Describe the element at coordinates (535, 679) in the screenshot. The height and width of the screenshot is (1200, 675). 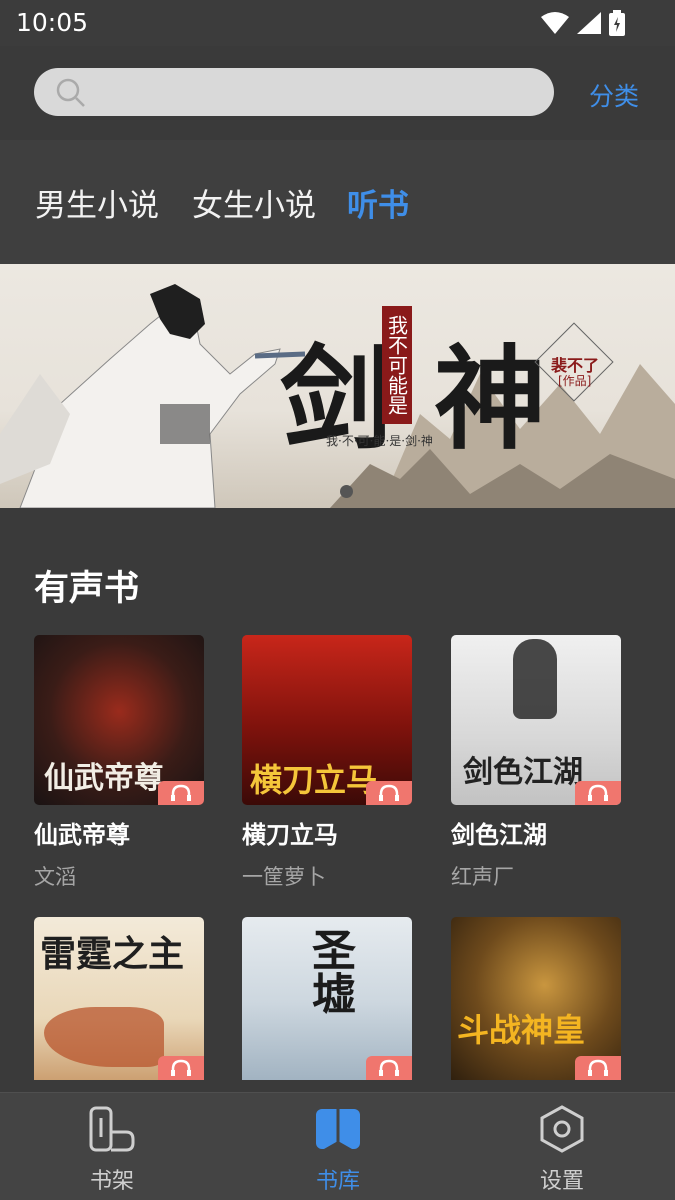
I see `cover-figure` at that location.